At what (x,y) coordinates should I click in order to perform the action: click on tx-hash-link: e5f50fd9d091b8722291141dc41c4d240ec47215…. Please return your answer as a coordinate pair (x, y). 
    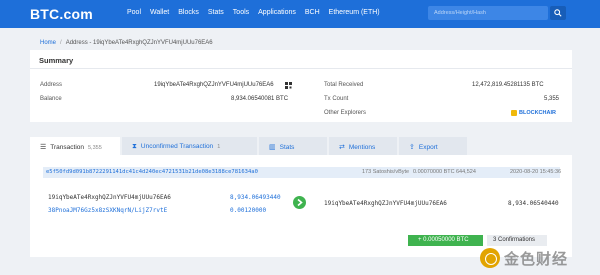
    Looking at the image, I should click on (152, 172).